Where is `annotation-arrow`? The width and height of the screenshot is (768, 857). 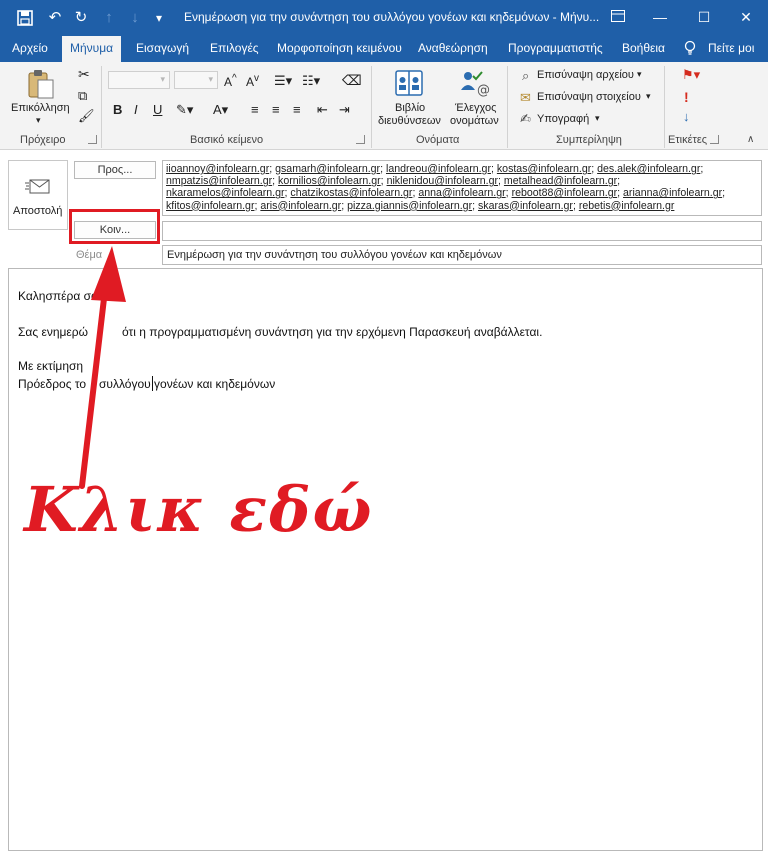
annotation-arrow is located at coordinates (102, 367).